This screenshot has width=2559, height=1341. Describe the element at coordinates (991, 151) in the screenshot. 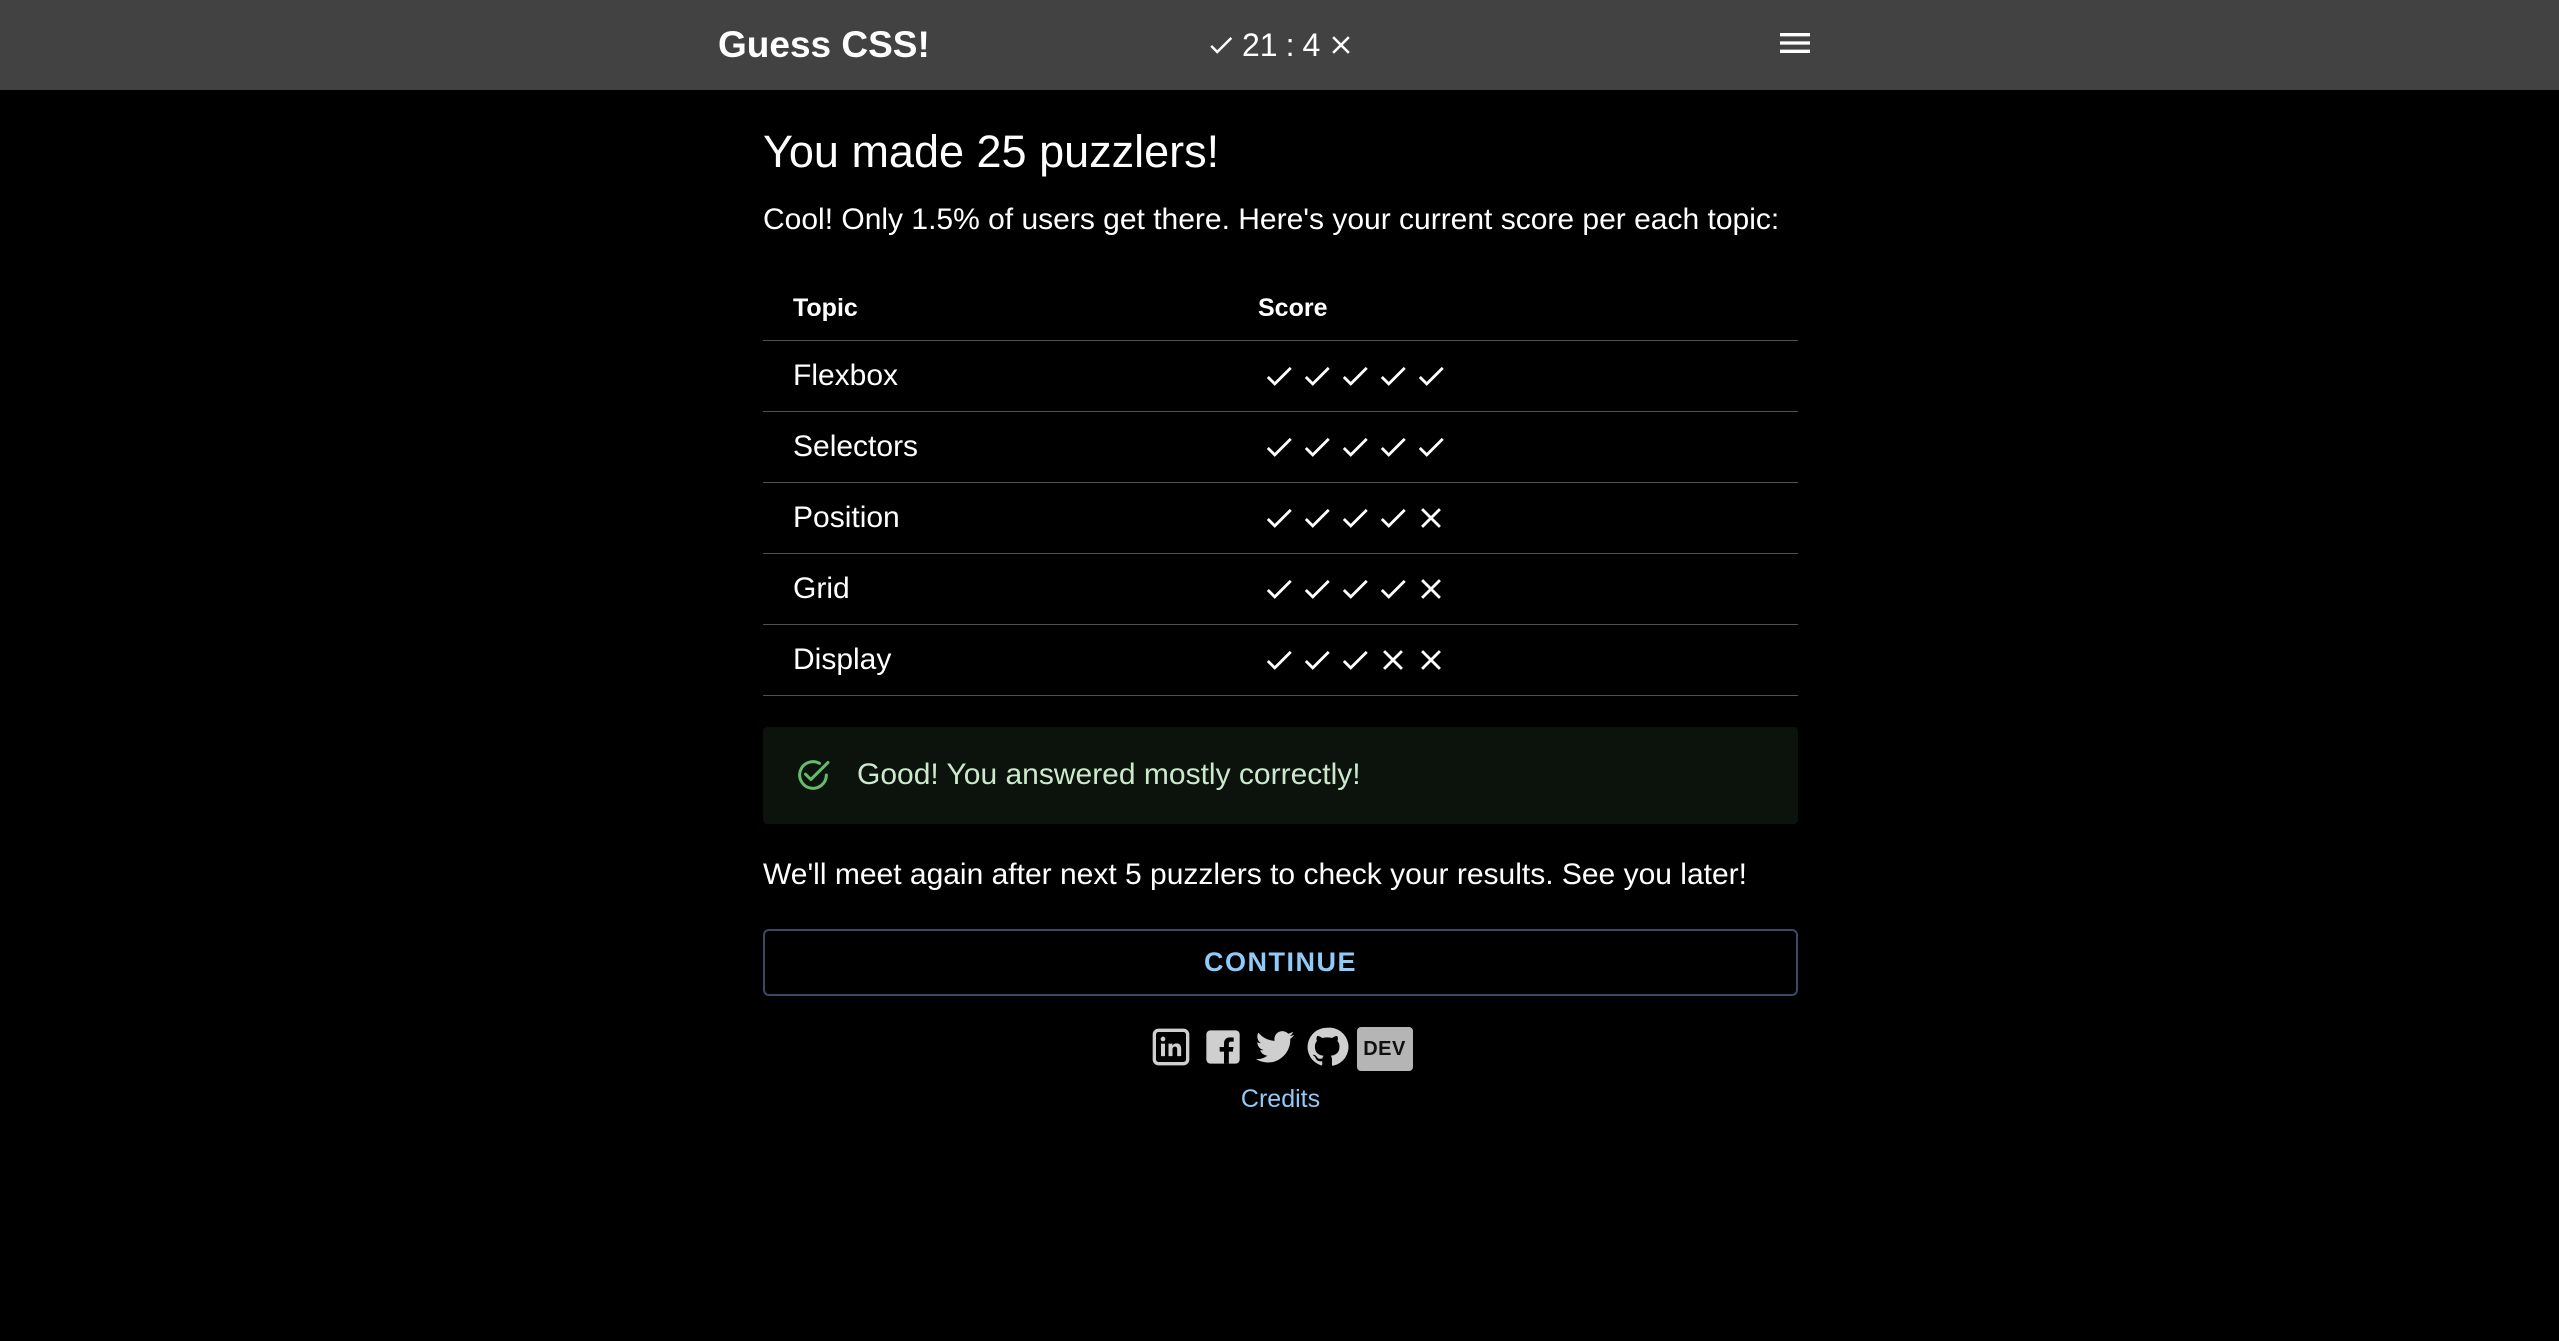

I see `result-title: You made 25 puzzlers!` at that location.